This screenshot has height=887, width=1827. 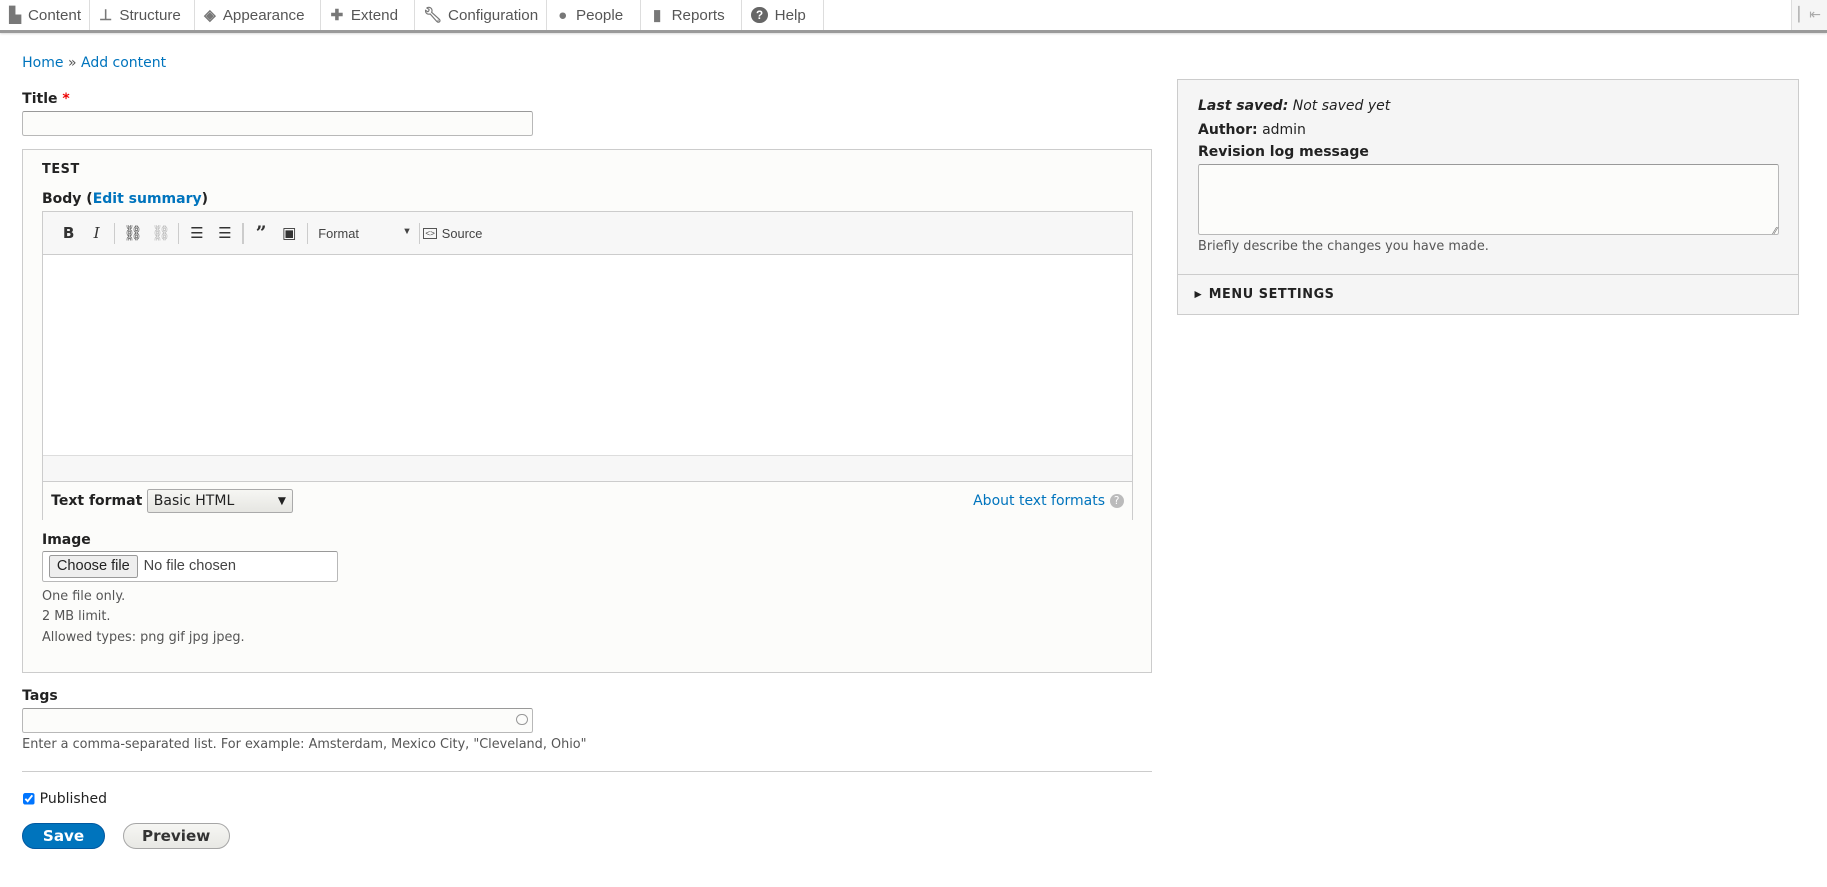 I want to click on toolbar-item-appearance: ◈ Appearance, so click(x=258, y=15).